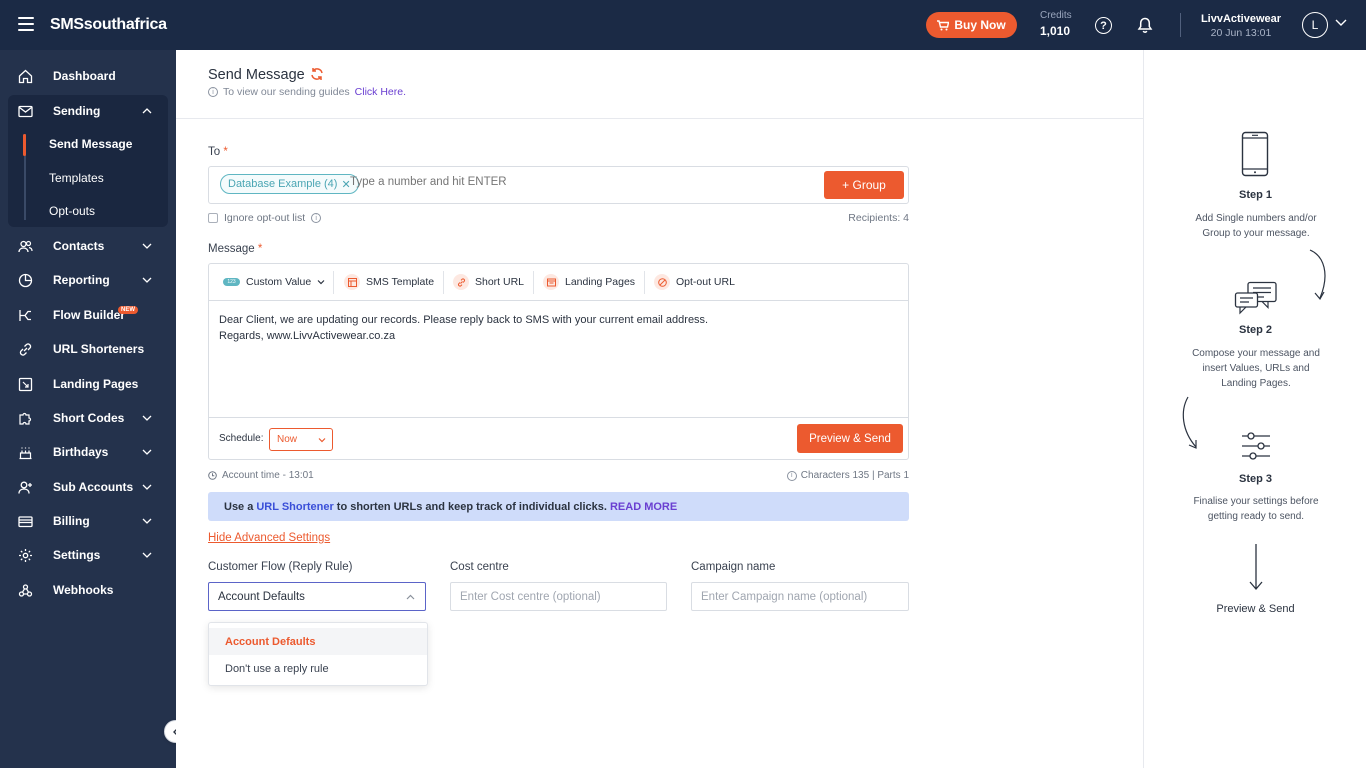 Image resolution: width=1366 pixels, height=768 pixels. Describe the element at coordinates (231, 249) in the screenshot. I see `message-label-text: Message` at that location.